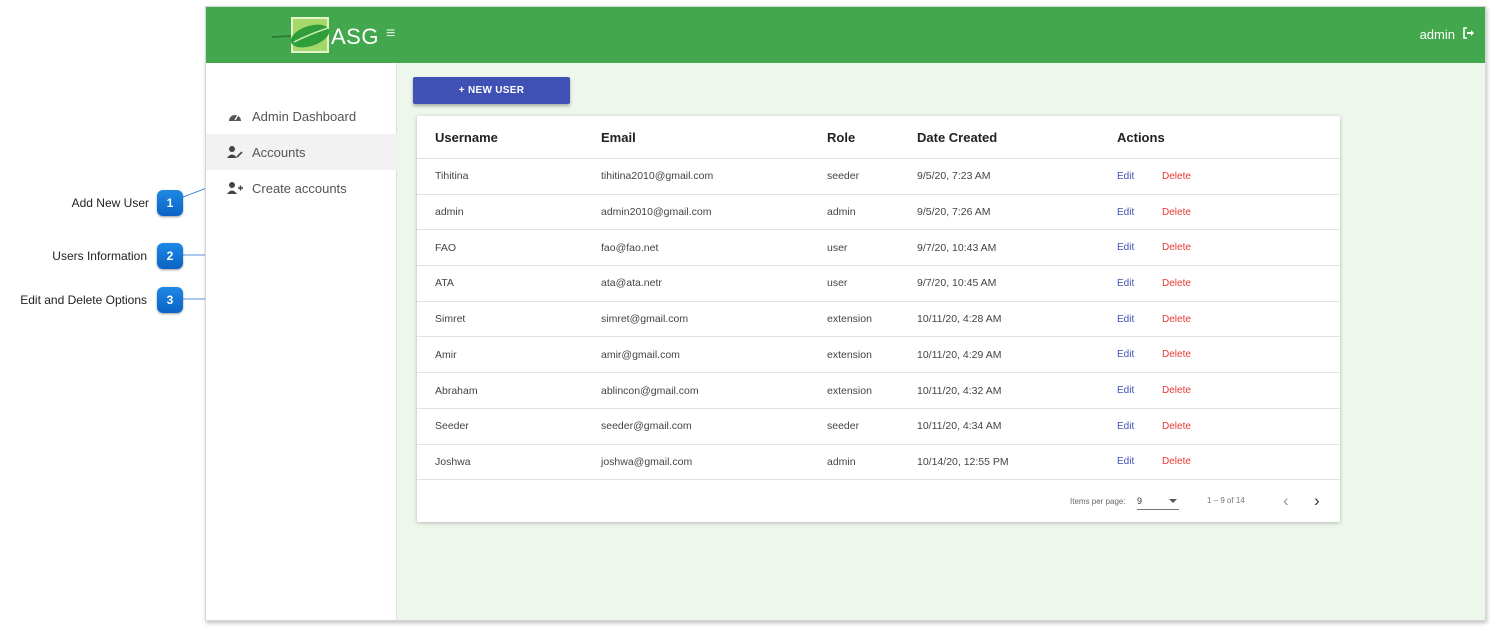 The image size is (1495, 630). What do you see at coordinates (645, 319) in the screenshot?
I see `cell-email: simret@gmail.com` at bounding box center [645, 319].